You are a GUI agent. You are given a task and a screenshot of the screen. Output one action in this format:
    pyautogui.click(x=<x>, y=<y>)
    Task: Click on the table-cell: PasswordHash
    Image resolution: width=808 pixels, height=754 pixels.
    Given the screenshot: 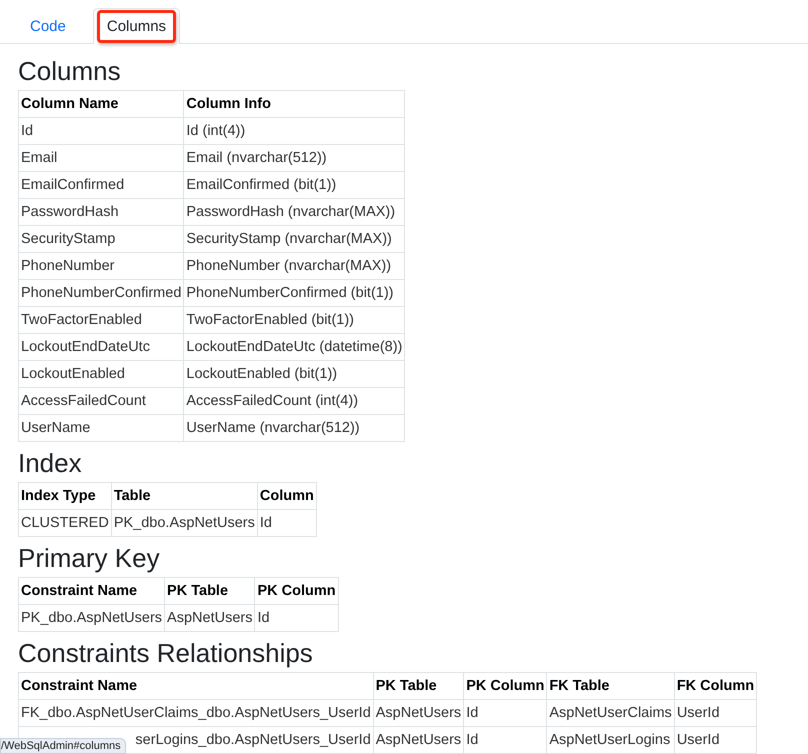 What is the action you would take?
    pyautogui.click(x=101, y=212)
    